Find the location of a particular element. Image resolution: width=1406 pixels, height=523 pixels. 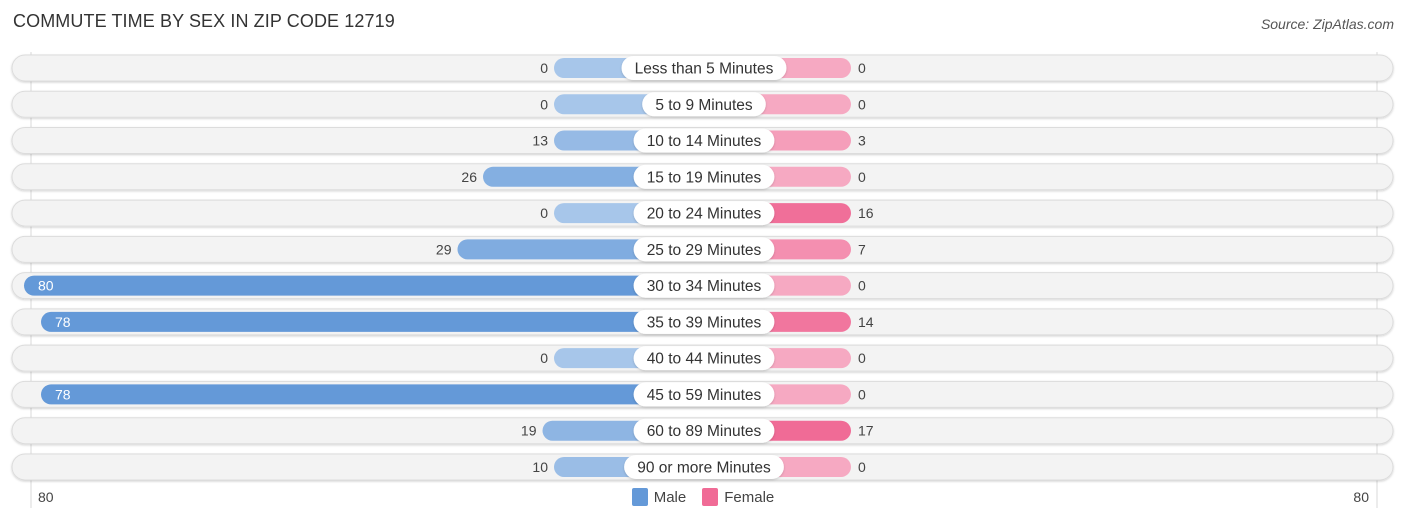

category-label: 45 to 59 Minutes is located at coordinates (704, 395).